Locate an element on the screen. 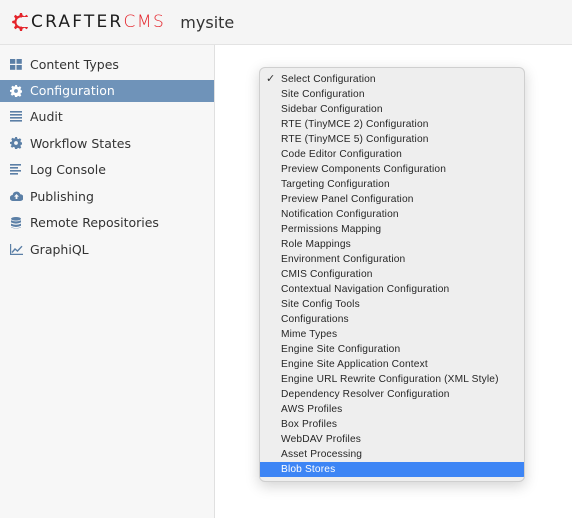  sidebar-item-content-types: Content Types is located at coordinates (107, 64).